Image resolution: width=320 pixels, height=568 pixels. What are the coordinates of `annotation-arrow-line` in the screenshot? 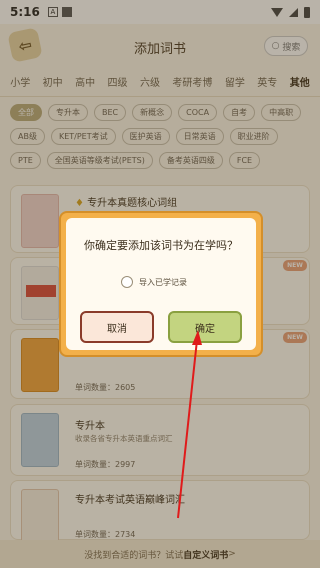 It's located at (187, 429).